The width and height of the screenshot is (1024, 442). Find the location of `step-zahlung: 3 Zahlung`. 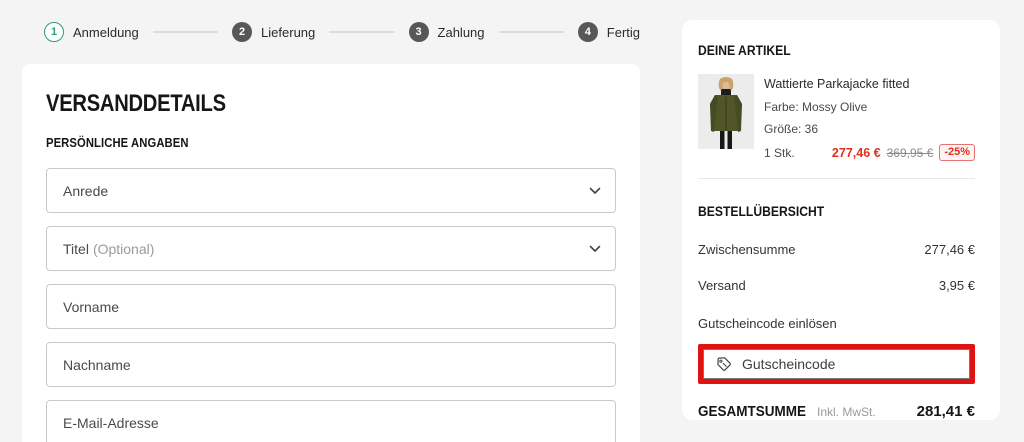

step-zahlung: 3 Zahlung is located at coordinates (446, 32).